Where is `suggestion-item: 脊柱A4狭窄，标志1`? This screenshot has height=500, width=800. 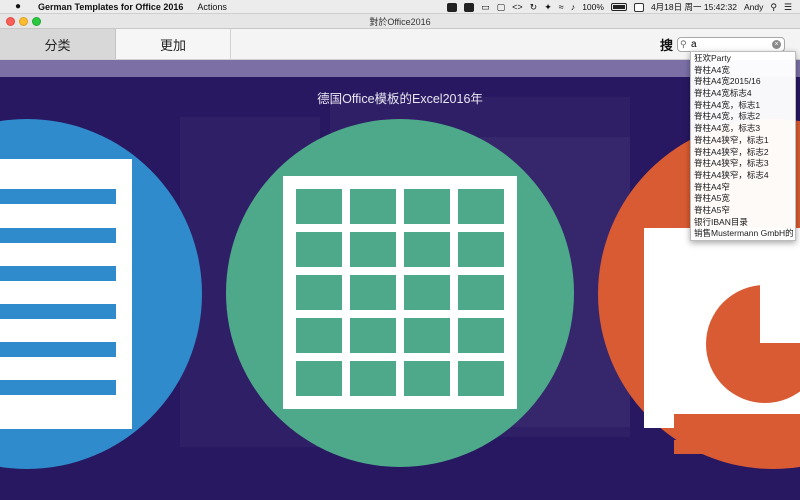 suggestion-item: 脊柱A4狭窄，标志1 is located at coordinates (743, 141).